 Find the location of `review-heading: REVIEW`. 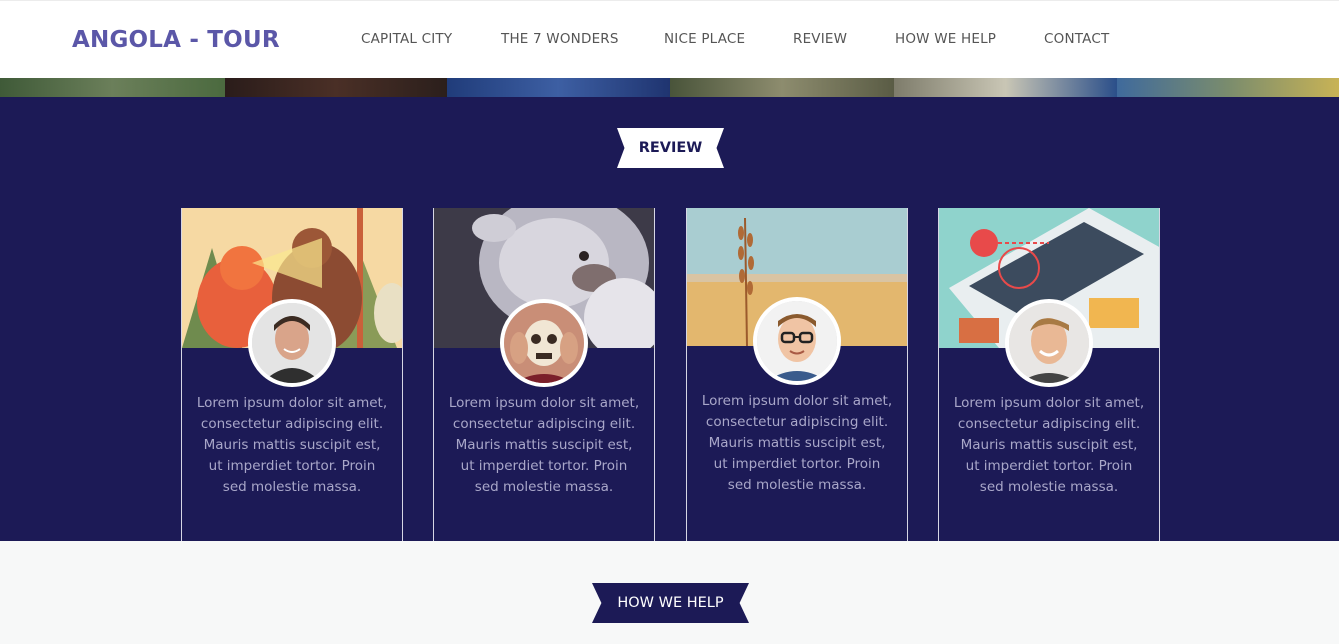

review-heading: REVIEW is located at coordinates (670, 148).